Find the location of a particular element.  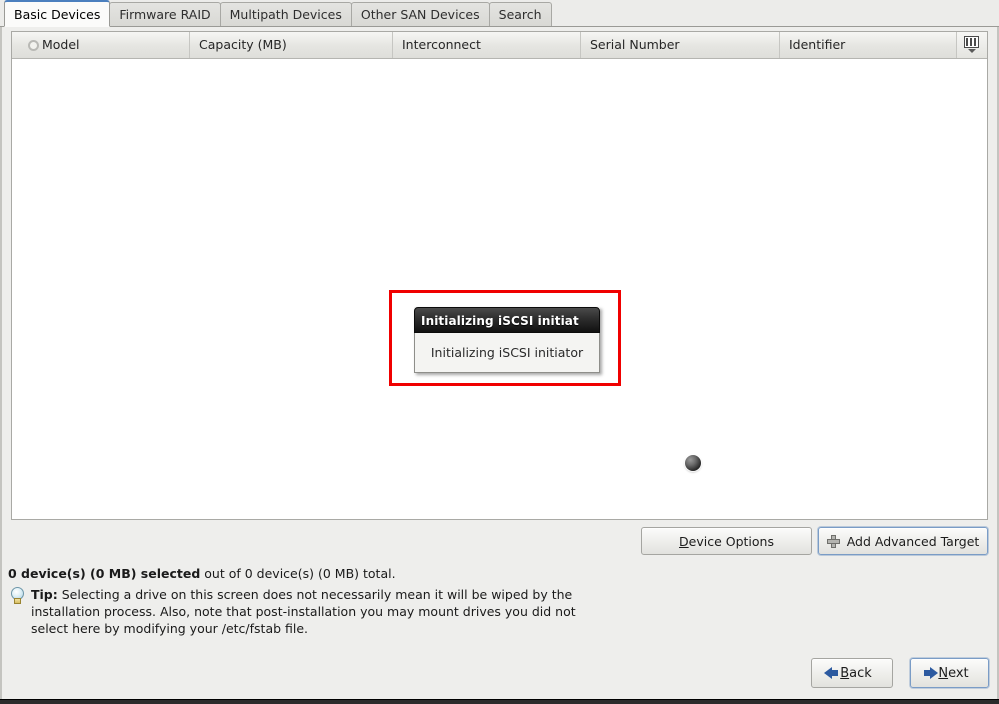

tab-search: Search is located at coordinates (520, 14).